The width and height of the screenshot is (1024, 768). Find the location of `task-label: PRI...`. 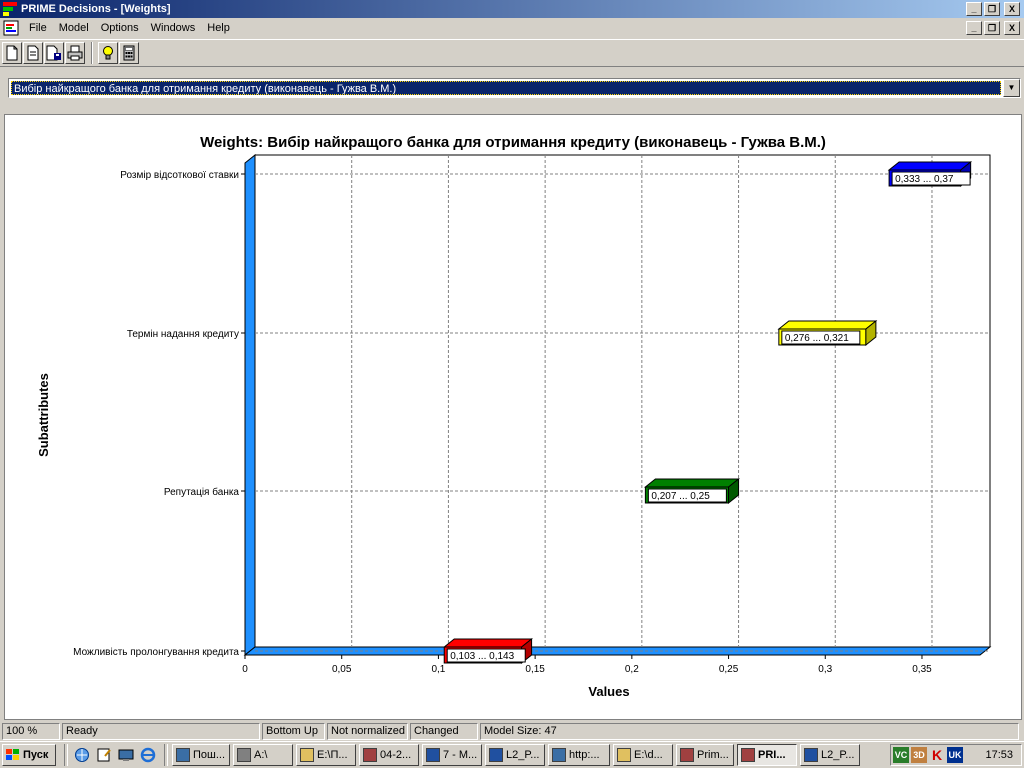

task-label: PRI... is located at coordinates (772, 755).